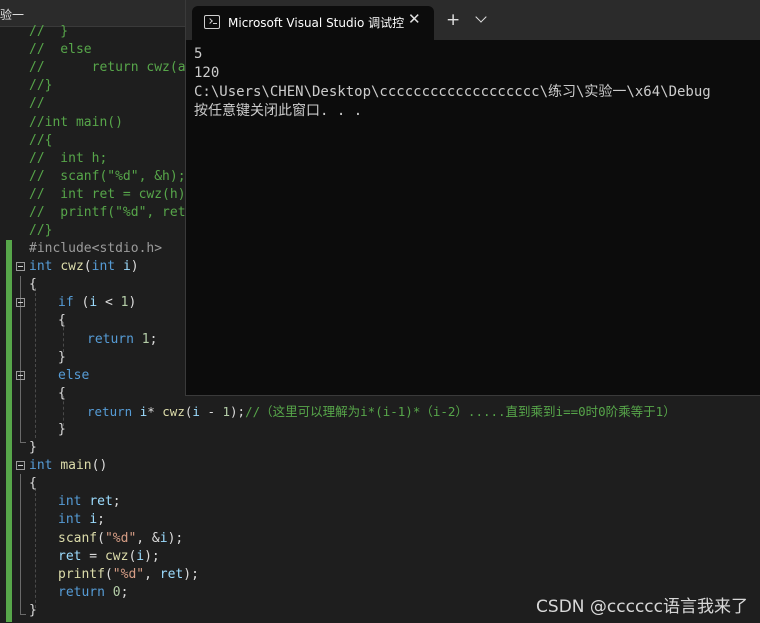  I want to click on function-name: main, so click(76, 465).